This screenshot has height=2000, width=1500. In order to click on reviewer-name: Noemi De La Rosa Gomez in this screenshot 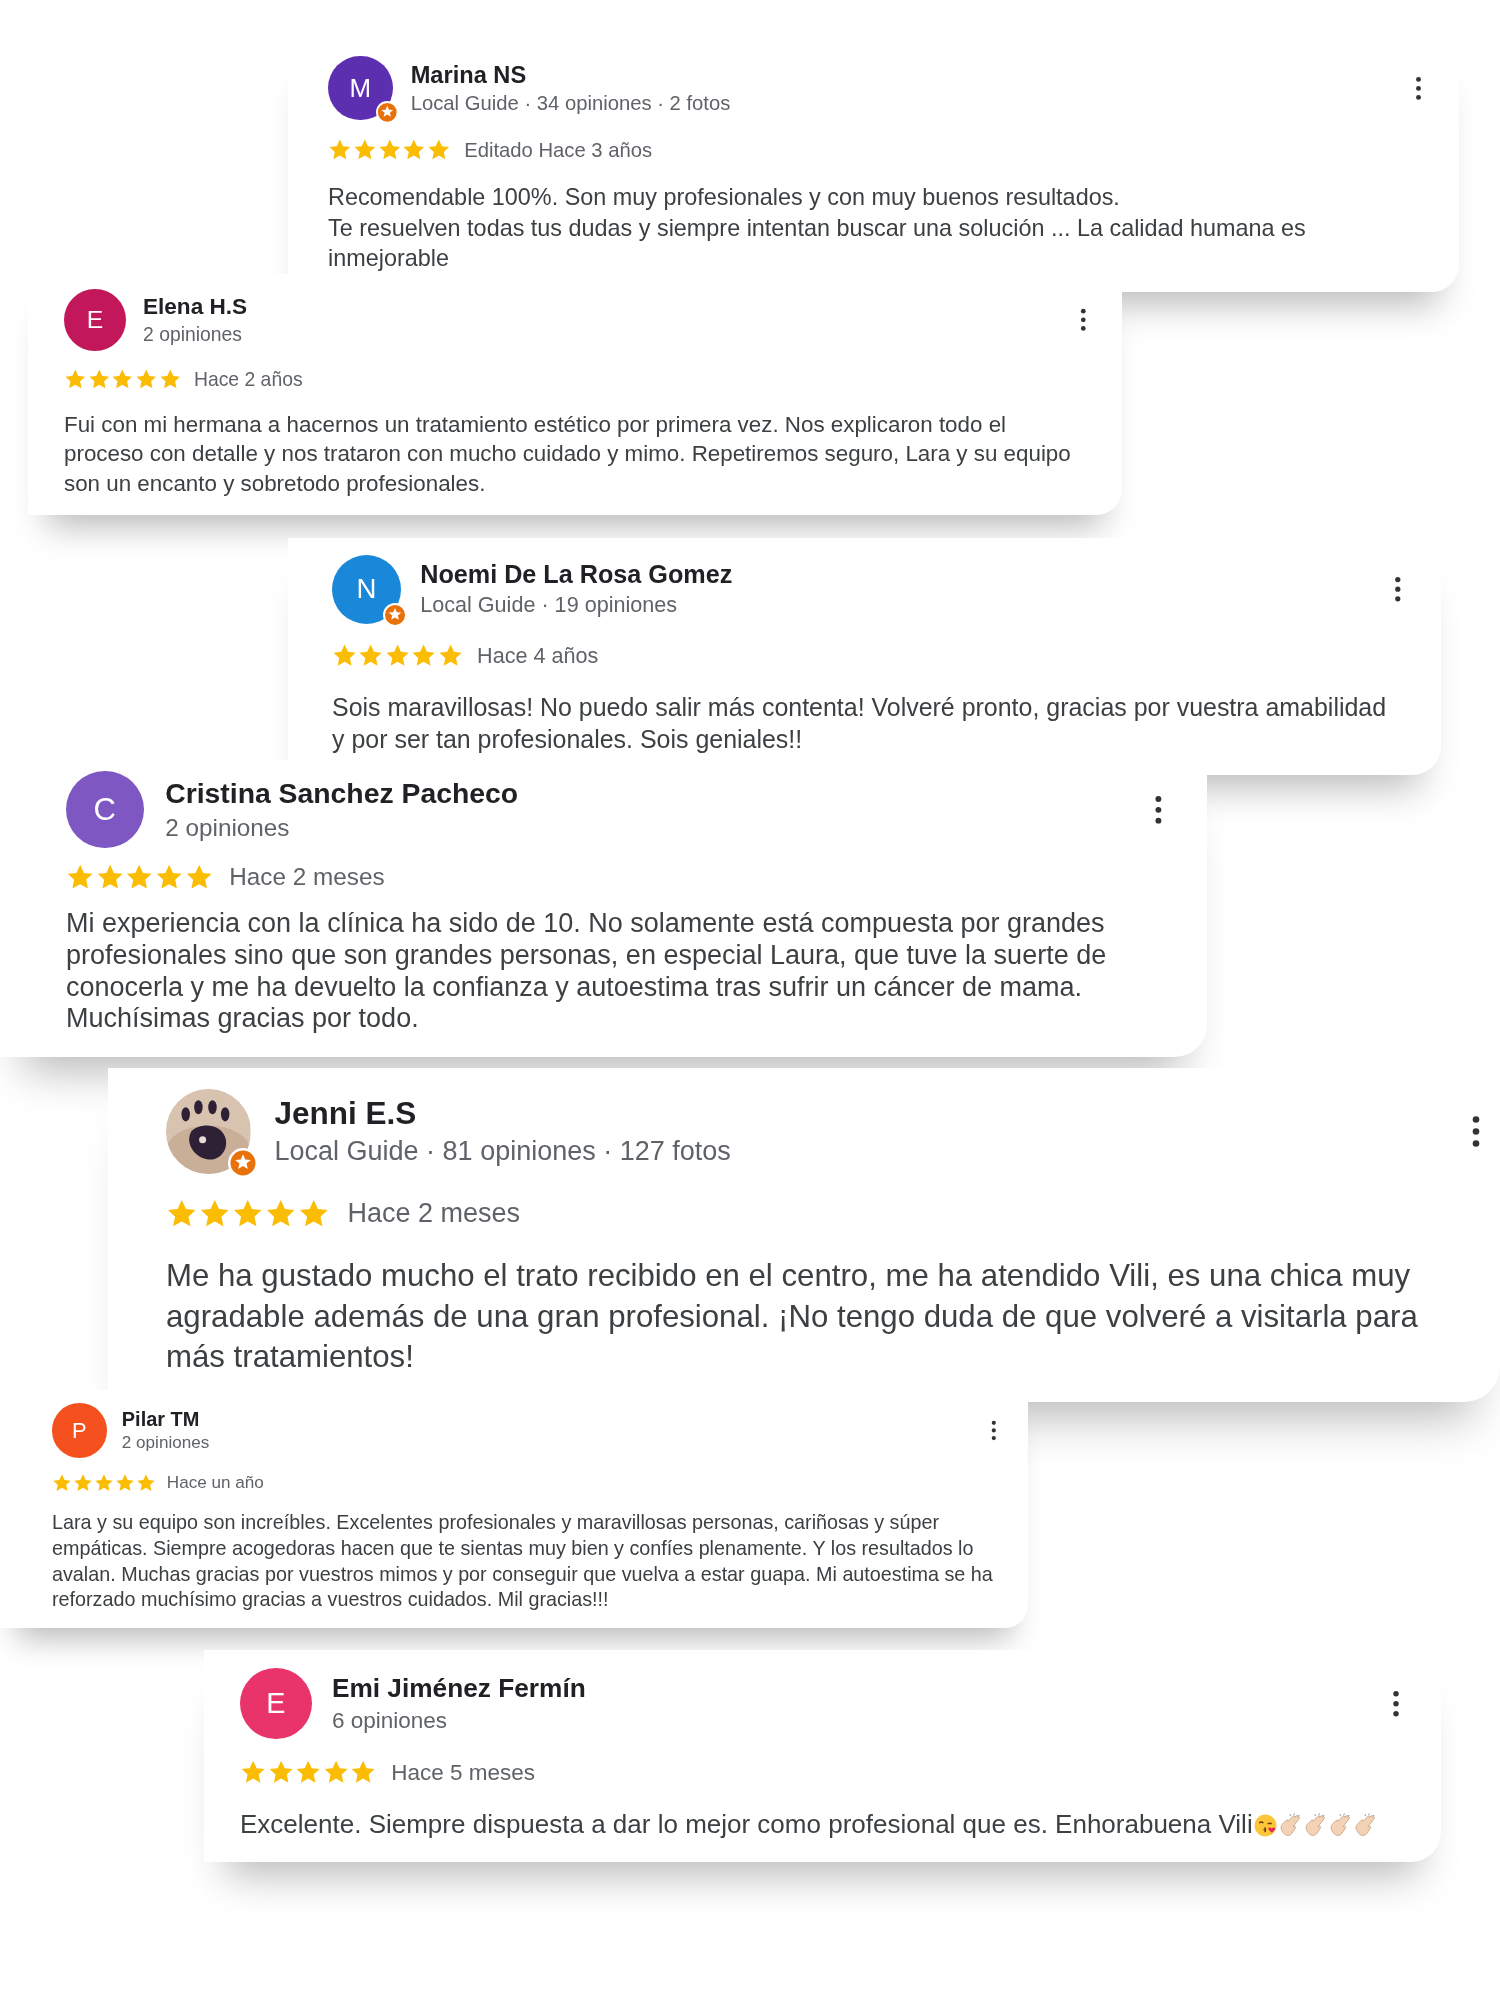, I will do `click(577, 575)`.